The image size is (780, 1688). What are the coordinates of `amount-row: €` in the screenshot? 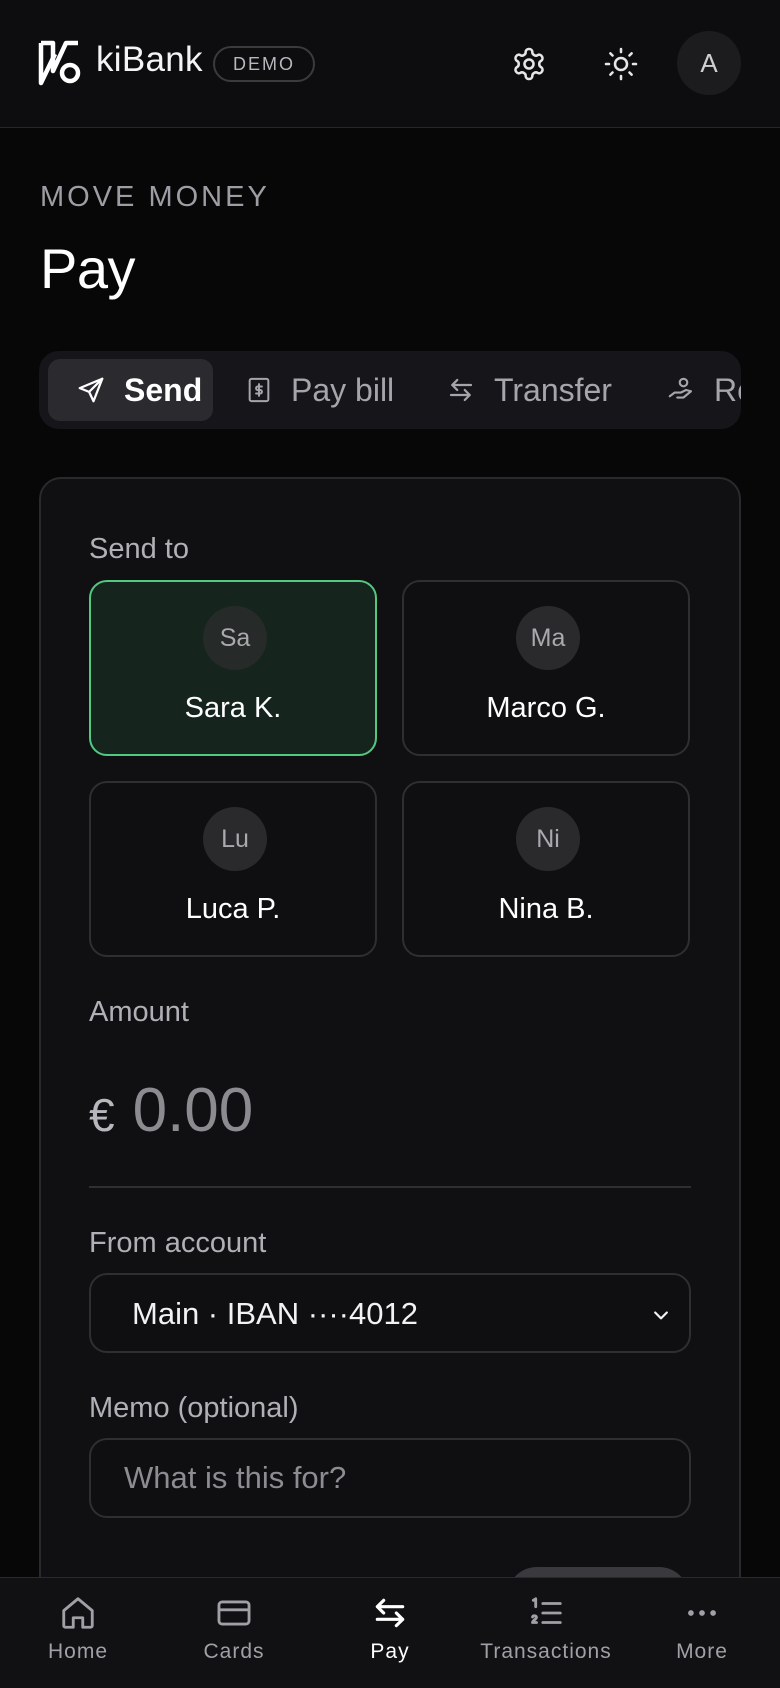 It's located at (311, 1110).